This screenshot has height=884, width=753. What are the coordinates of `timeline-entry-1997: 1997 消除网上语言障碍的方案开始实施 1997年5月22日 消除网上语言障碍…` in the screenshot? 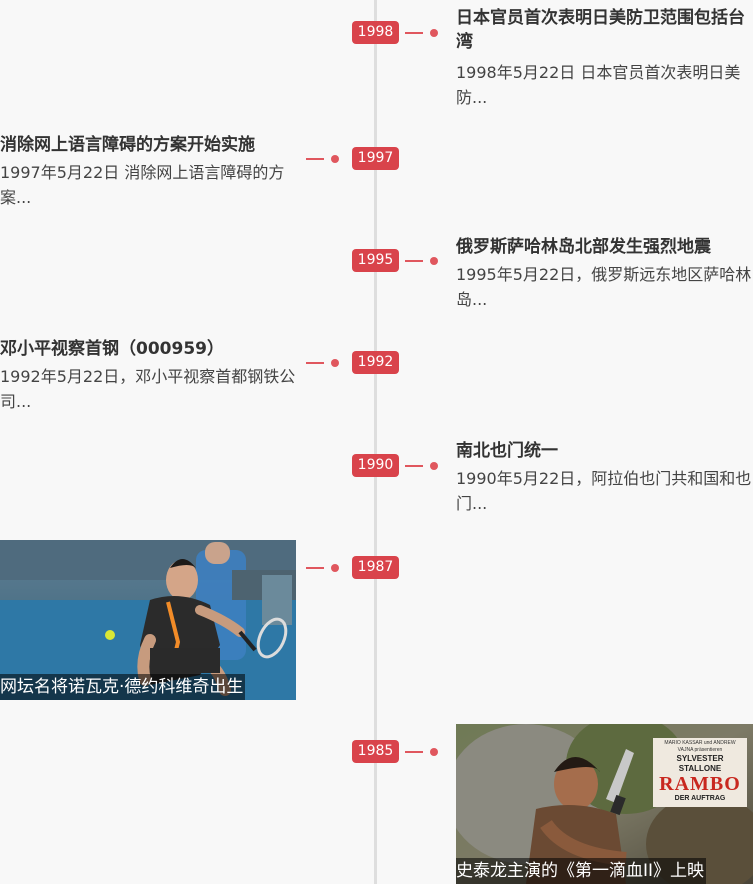 It's located at (376, 171).